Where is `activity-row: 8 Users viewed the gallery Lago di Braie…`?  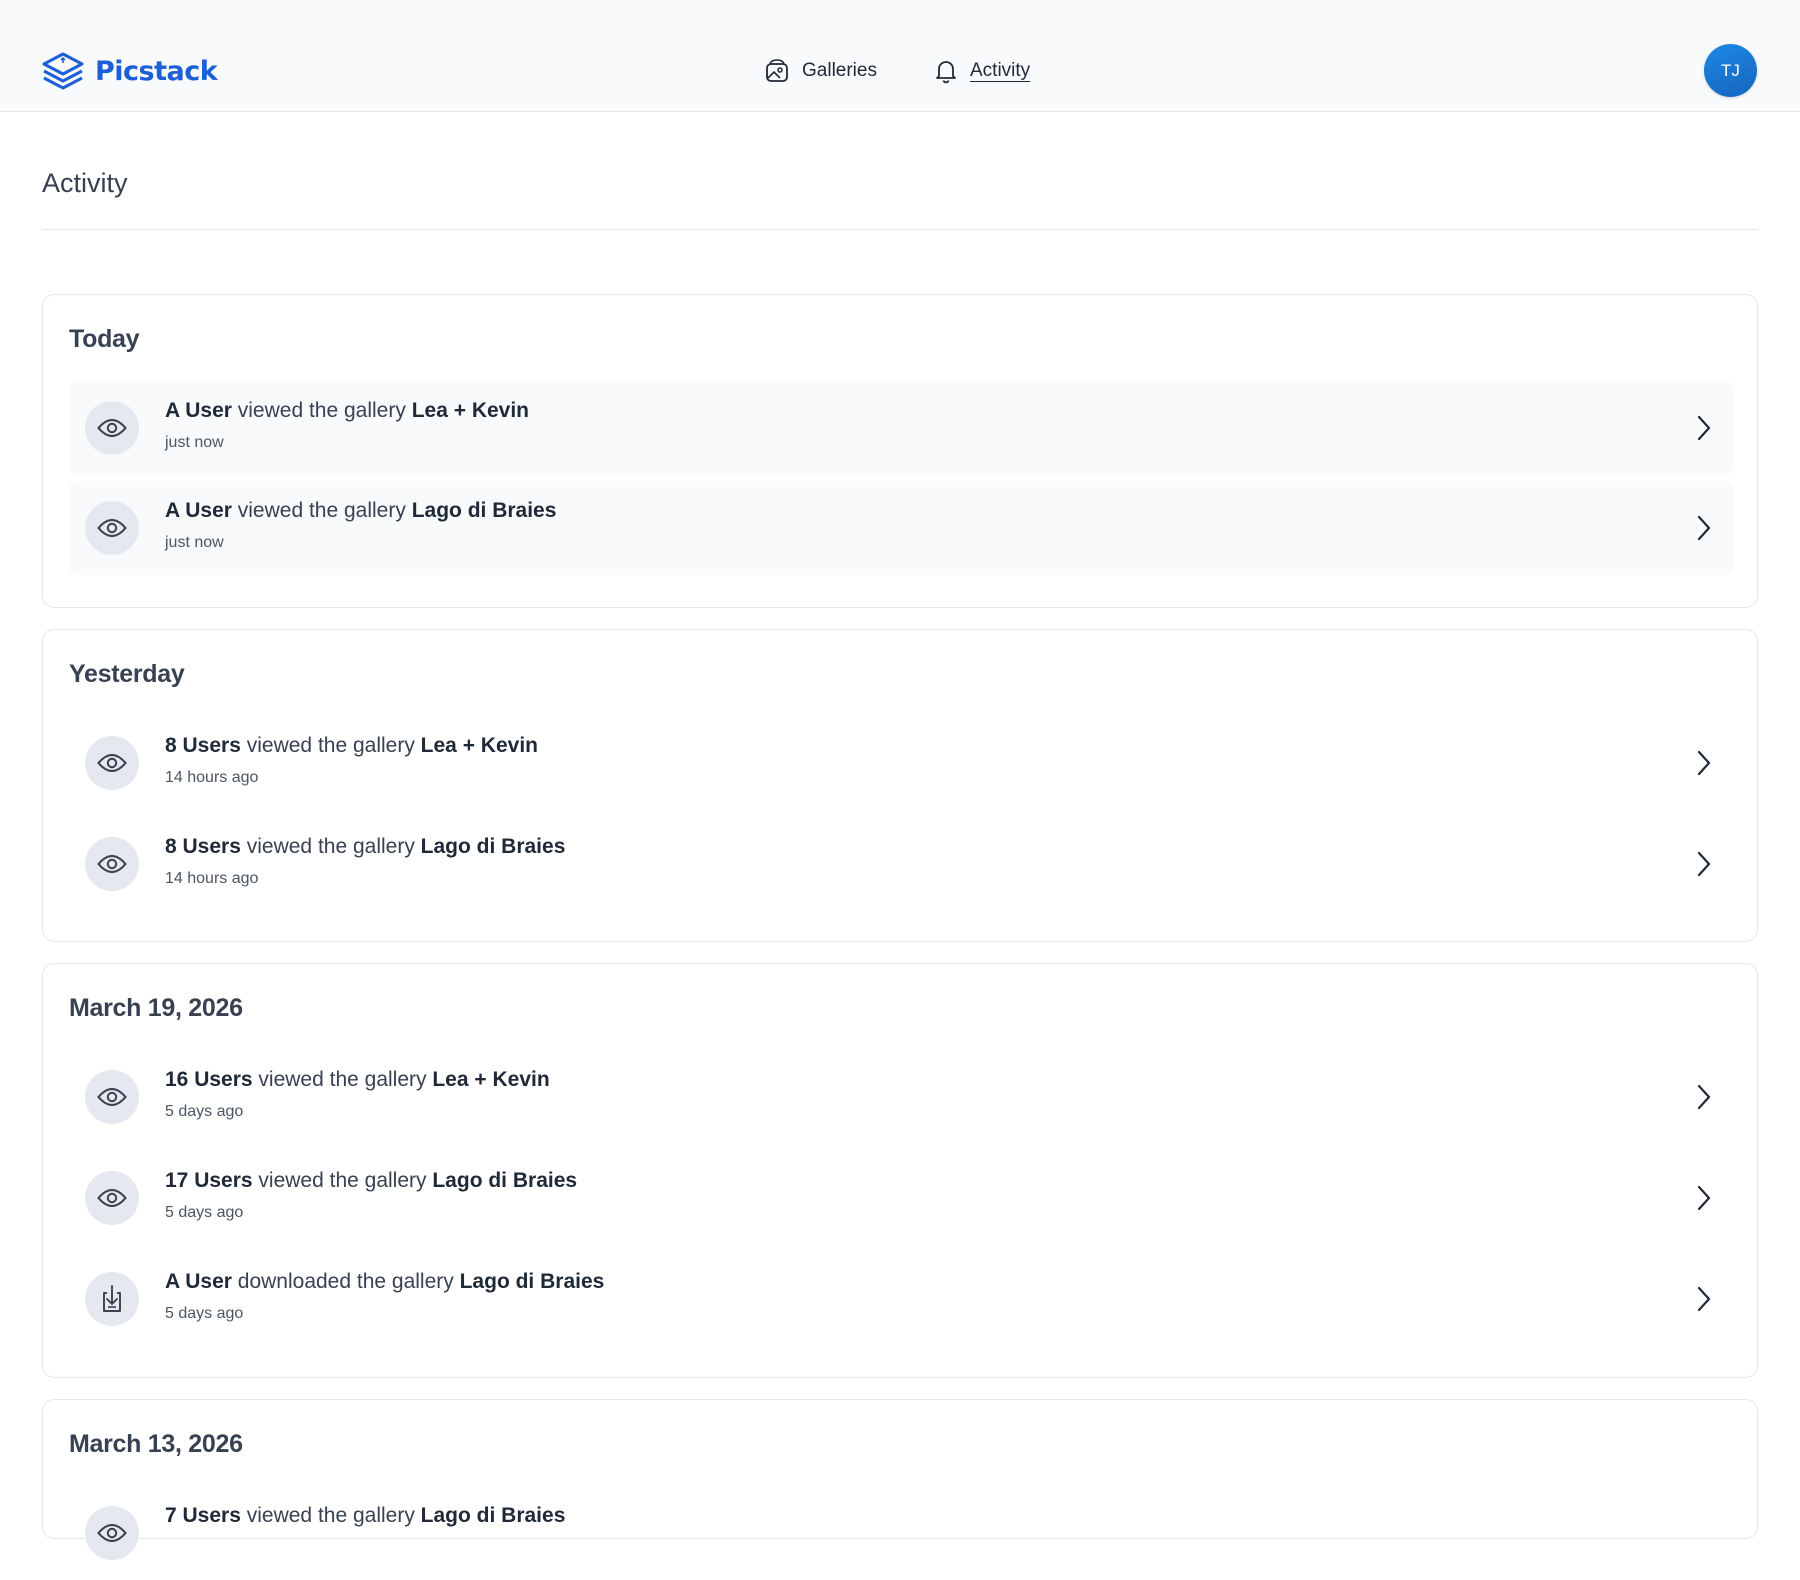 activity-row: 8 Users viewed the gallery Lago di Braie… is located at coordinates (901, 864).